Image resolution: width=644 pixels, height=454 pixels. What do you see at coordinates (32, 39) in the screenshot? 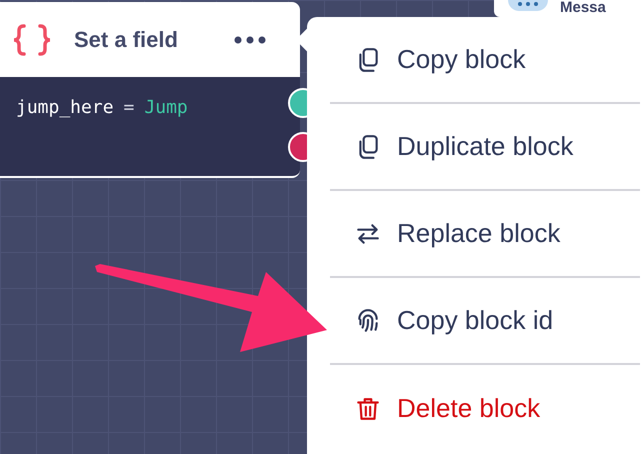
I see `braces-icon` at bounding box center [32, 39].